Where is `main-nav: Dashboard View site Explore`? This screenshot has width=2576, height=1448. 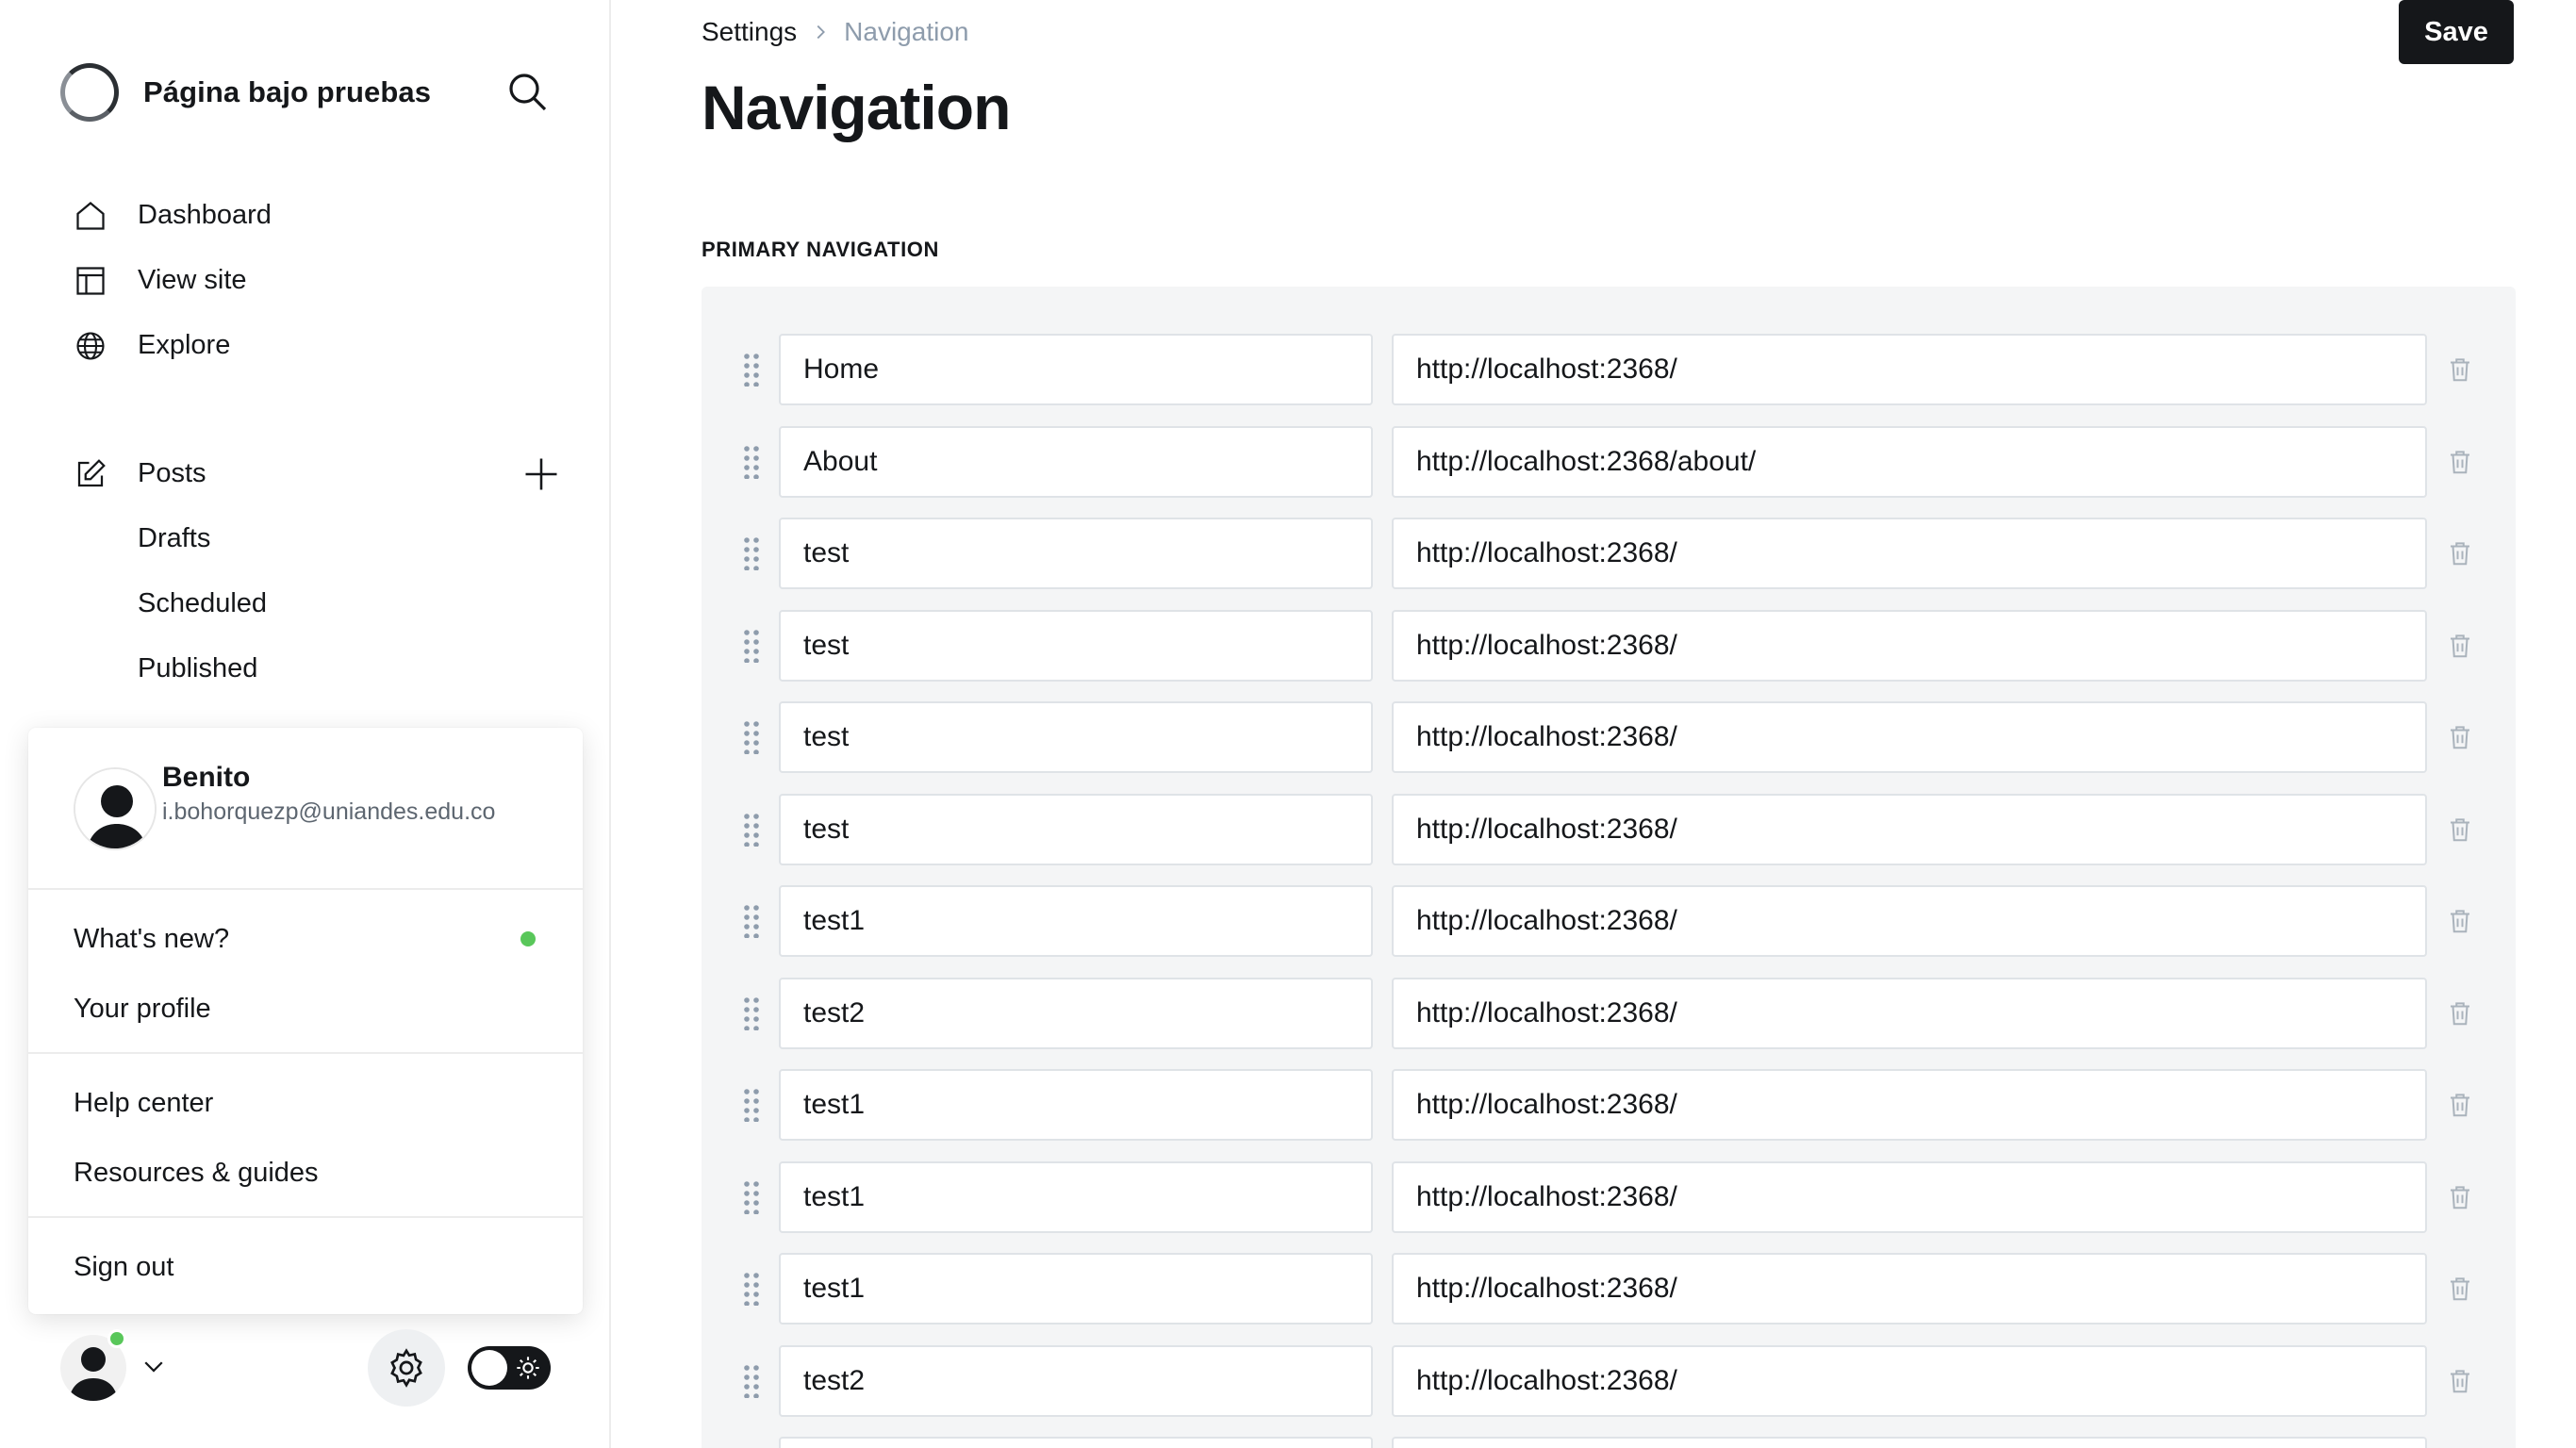 main-nav: Dashboard View site Explore is located at coordinates (326, 280).